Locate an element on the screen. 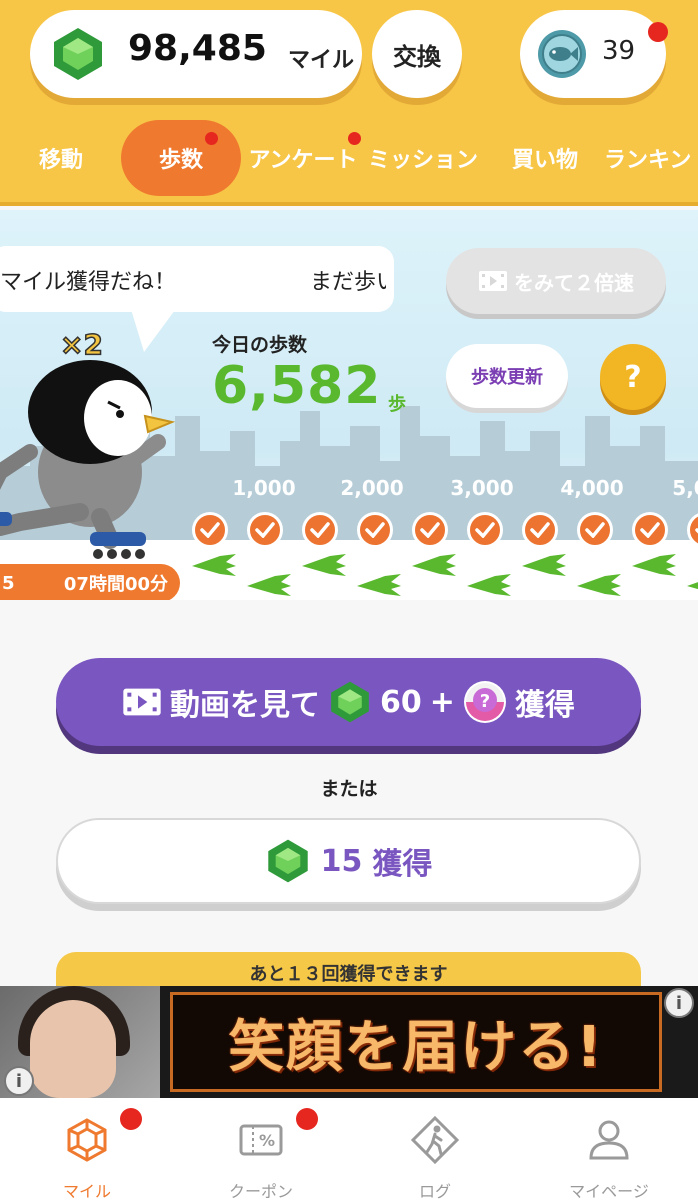 Image resolution: width=698 pixels, height=1200 pixels. tab-move: 移動 is located at coordinates (61, 158).